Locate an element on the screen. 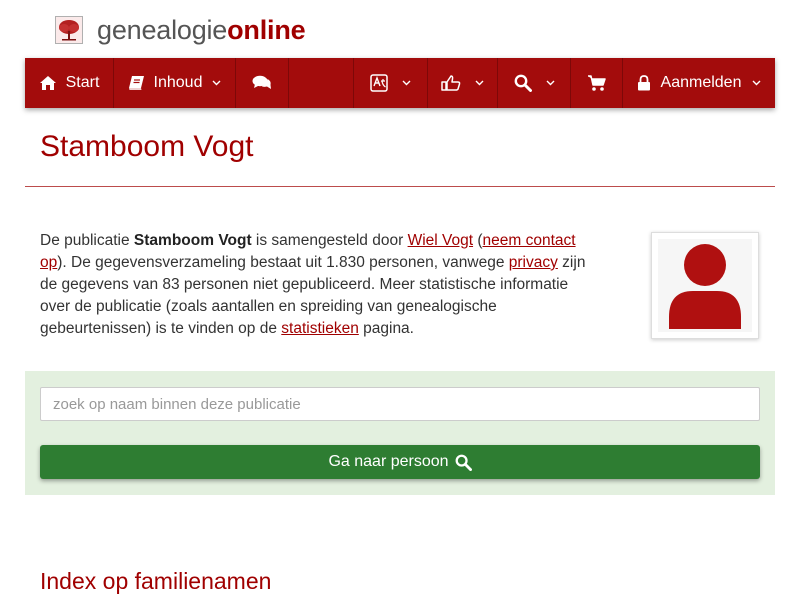 The image size is (800, 600). thumbs-up-icon is located at coordinates (451, 83).